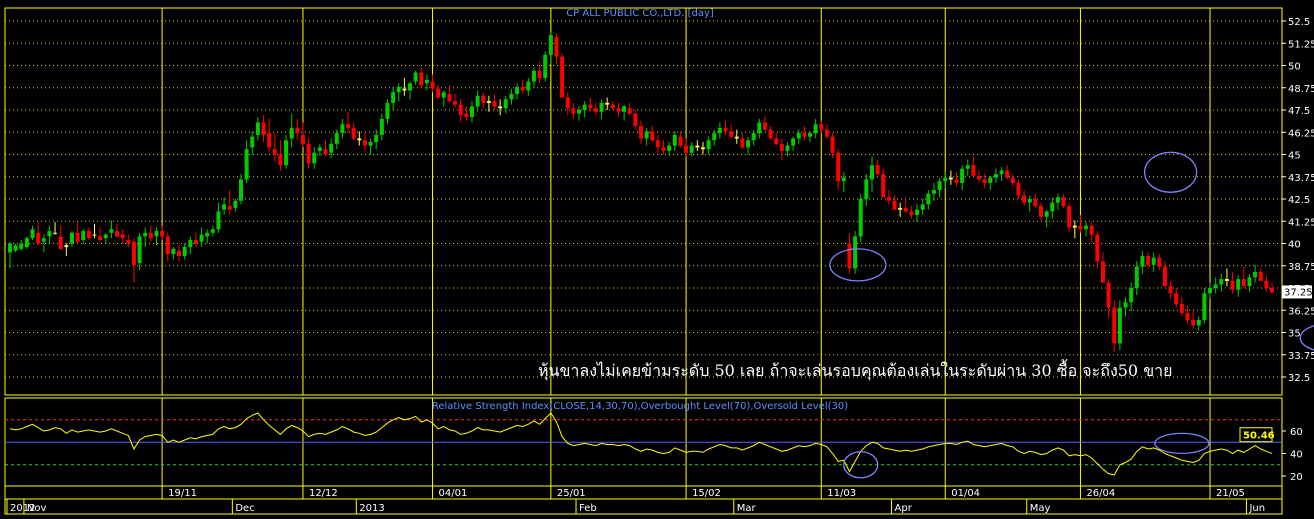 The image size is (1314, 519). What do you see at coordinates (1301, 356) in the screenshot?
I see `y-tick-label: 33.75` at bounding box center [1301, 356].